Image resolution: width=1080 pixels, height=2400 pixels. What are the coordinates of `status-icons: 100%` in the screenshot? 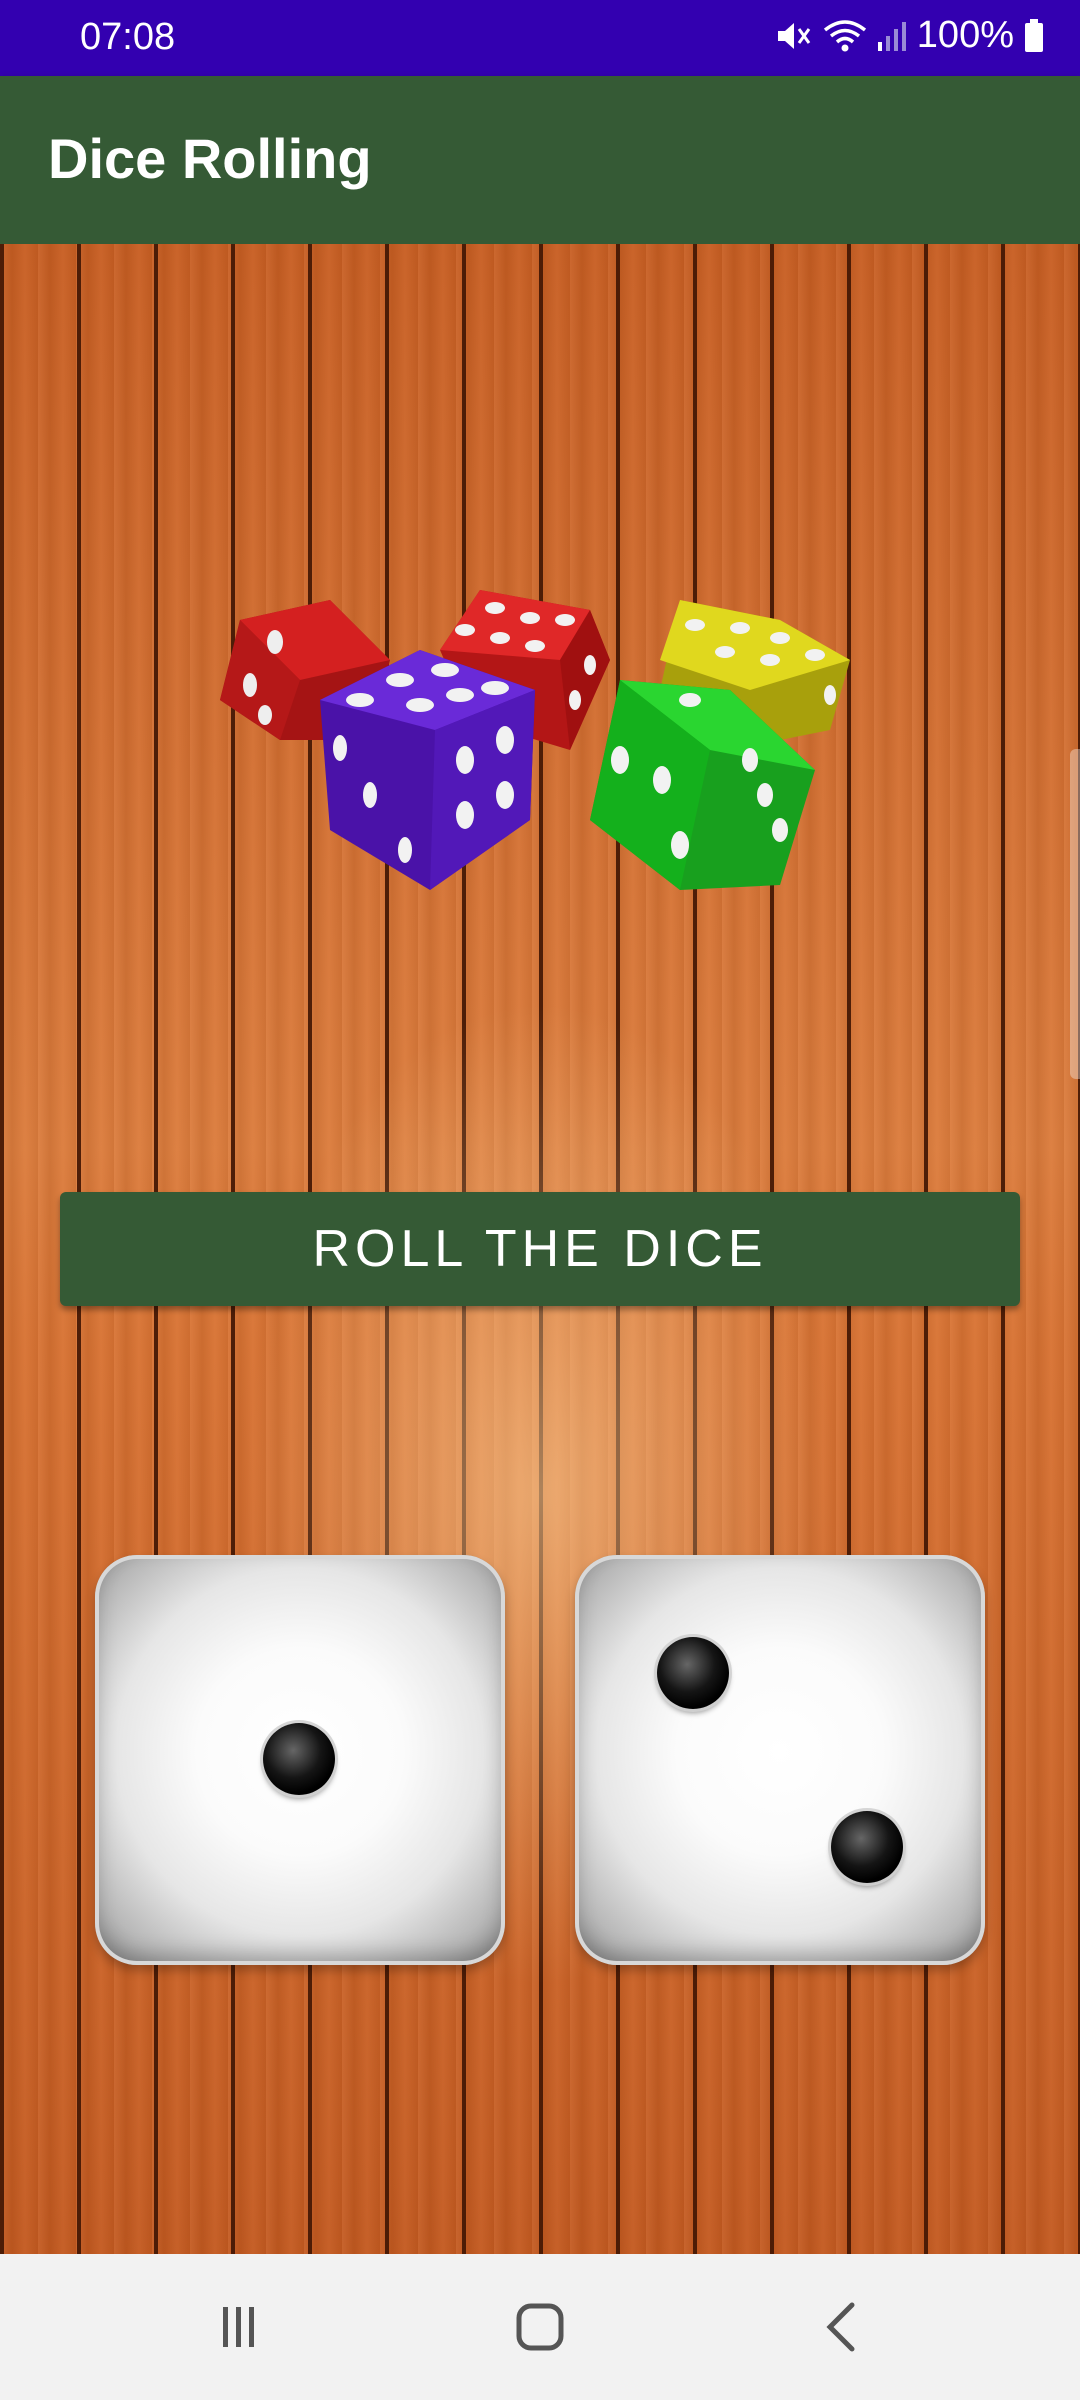 It's located at (909, 35).